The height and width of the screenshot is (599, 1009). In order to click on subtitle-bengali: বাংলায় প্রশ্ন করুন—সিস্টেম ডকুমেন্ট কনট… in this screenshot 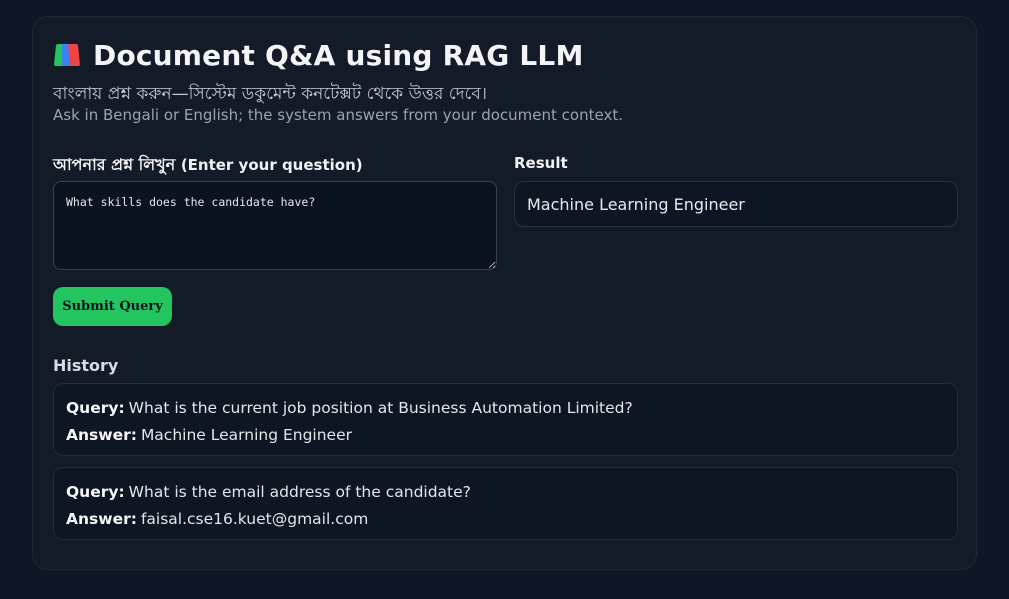, I will do `click(270, 94)`.